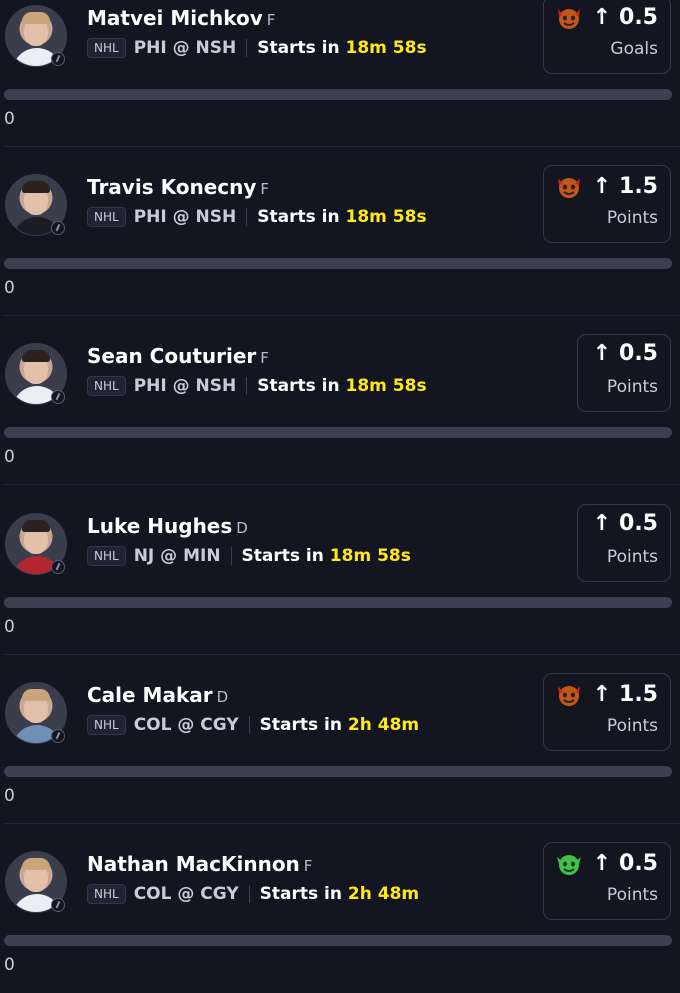  Describe the element at coordinates (342, 484) in the screenshot. I see `row-divider` at that location.